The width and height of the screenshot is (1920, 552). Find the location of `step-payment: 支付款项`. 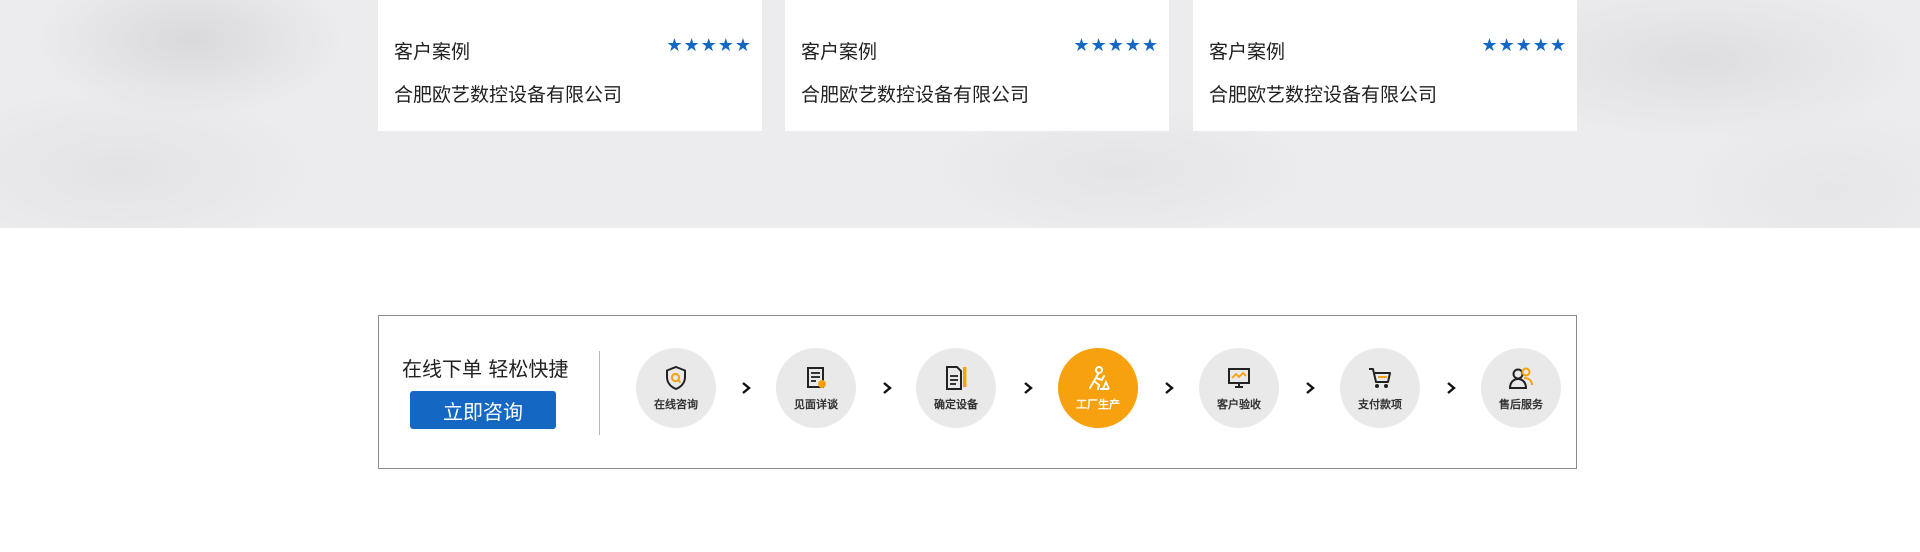

step-payment: 支付款项 is located at coordinates (1380, 388).